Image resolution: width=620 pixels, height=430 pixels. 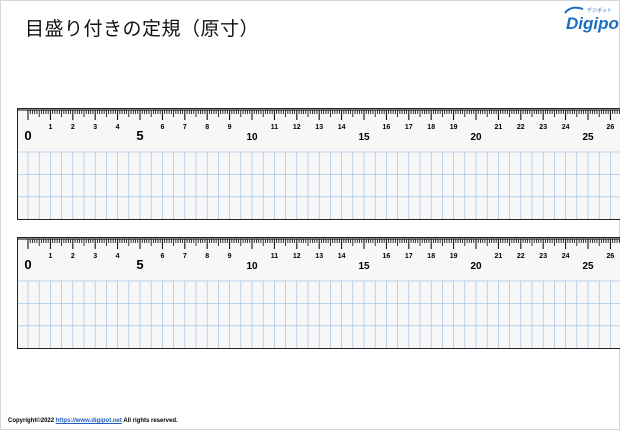 I want to click on footer-link: https://www.digipot.net, so click(x=89, y=421).